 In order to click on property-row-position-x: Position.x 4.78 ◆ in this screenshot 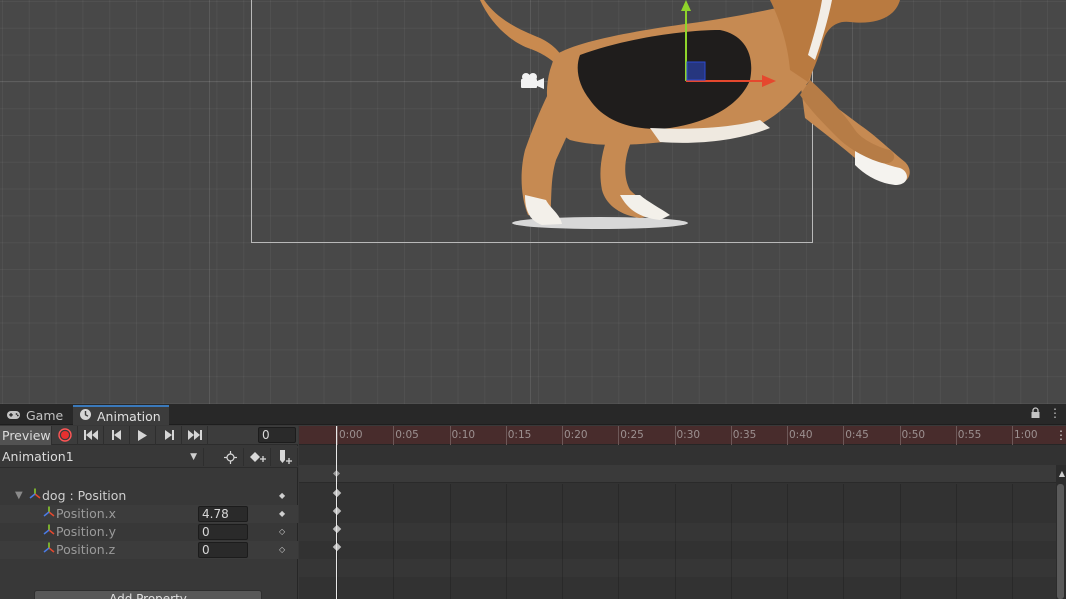, I will do `click(149, 514)`.